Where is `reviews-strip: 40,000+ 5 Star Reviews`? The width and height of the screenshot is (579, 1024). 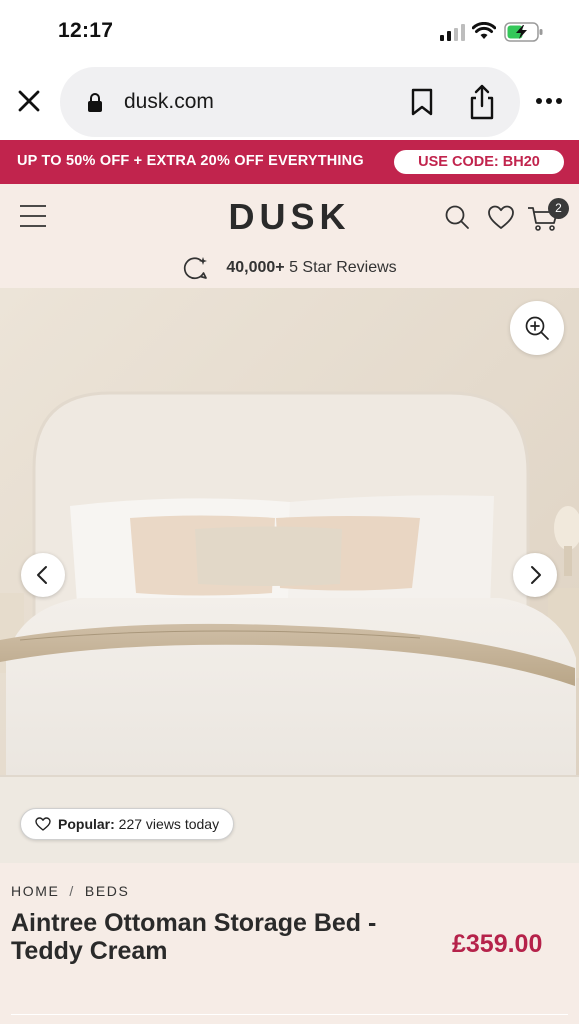
reviews-strip: 40,000+ 5 Star Reviews is located at coordinates (289, 268).